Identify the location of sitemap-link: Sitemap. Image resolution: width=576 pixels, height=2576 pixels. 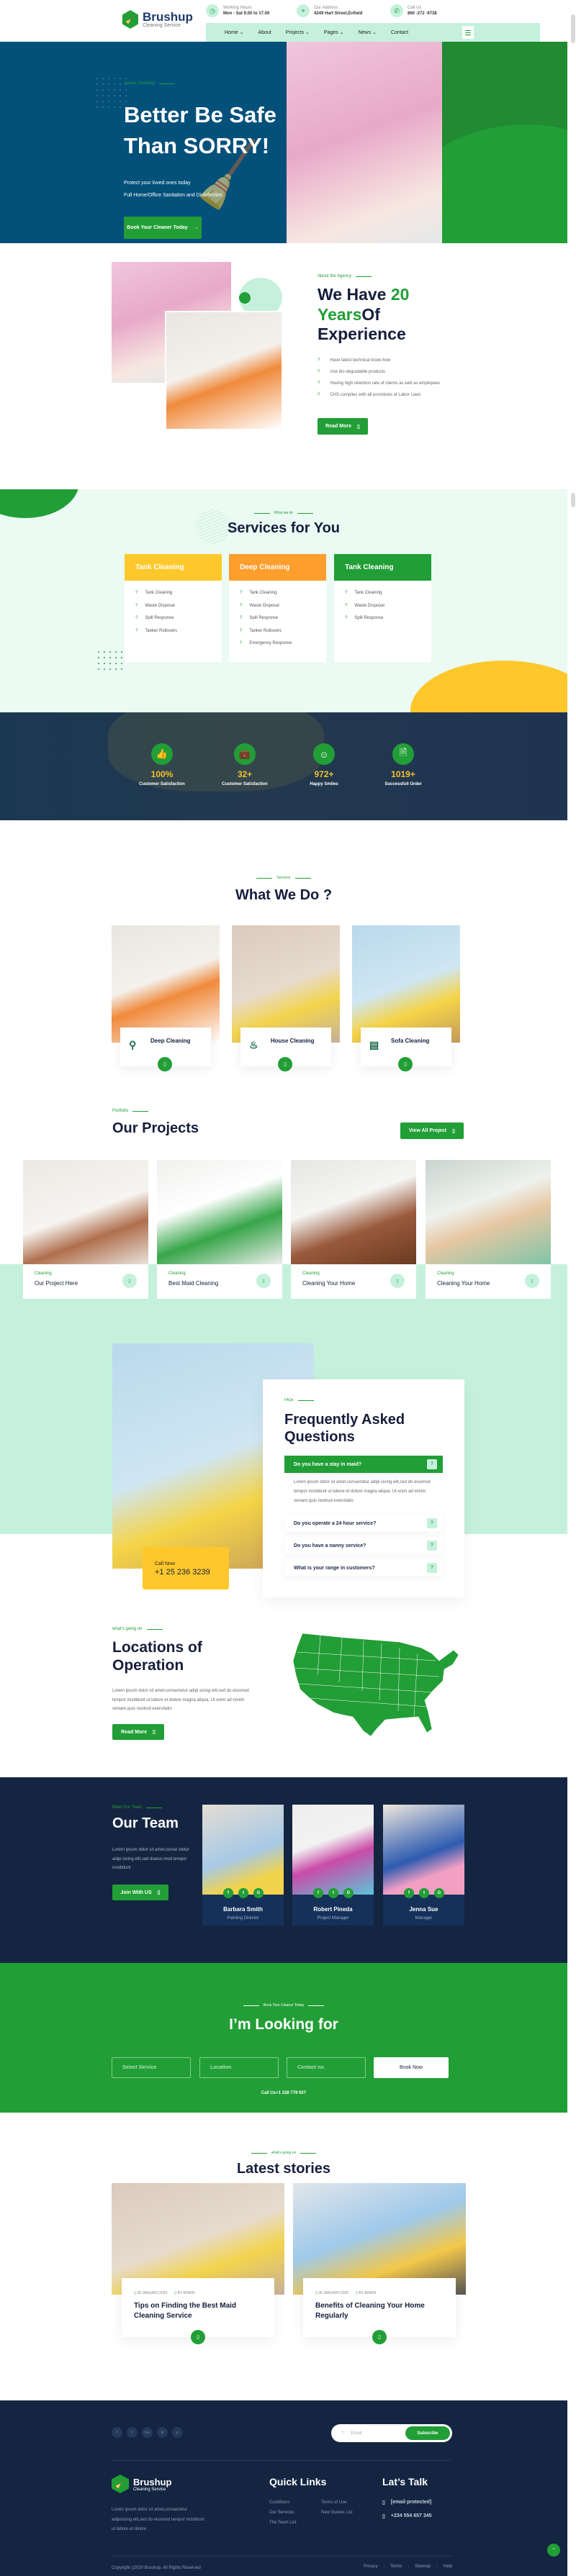
(423, 2566).